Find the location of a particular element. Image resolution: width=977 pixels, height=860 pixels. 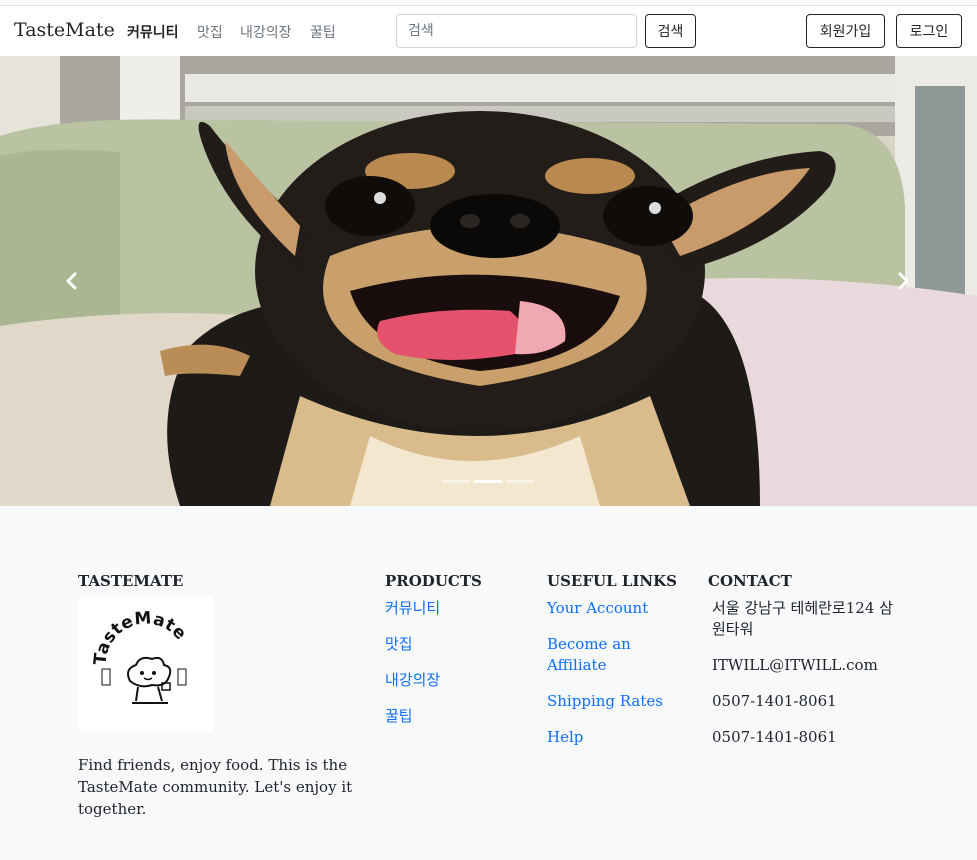

footer-link-your-account: Your Account is located at coordinates (597, 608).